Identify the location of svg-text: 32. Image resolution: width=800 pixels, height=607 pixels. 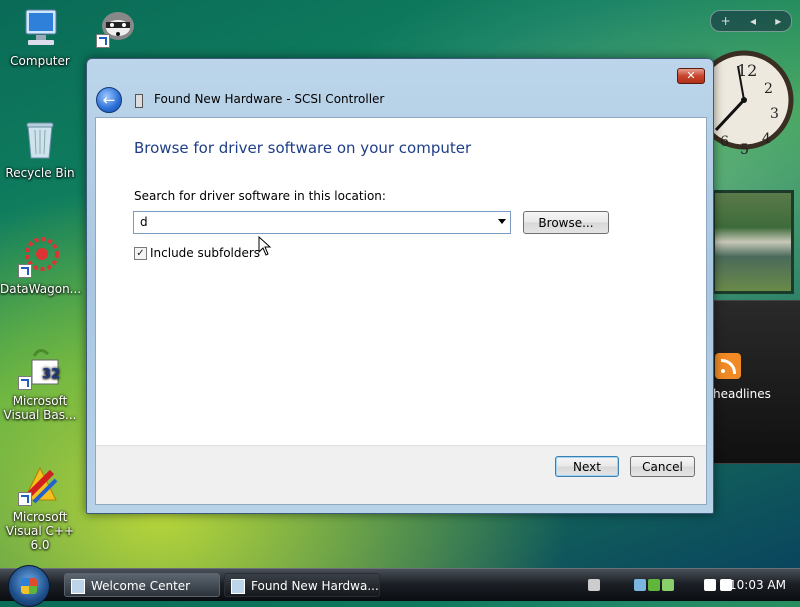
(51, 374).